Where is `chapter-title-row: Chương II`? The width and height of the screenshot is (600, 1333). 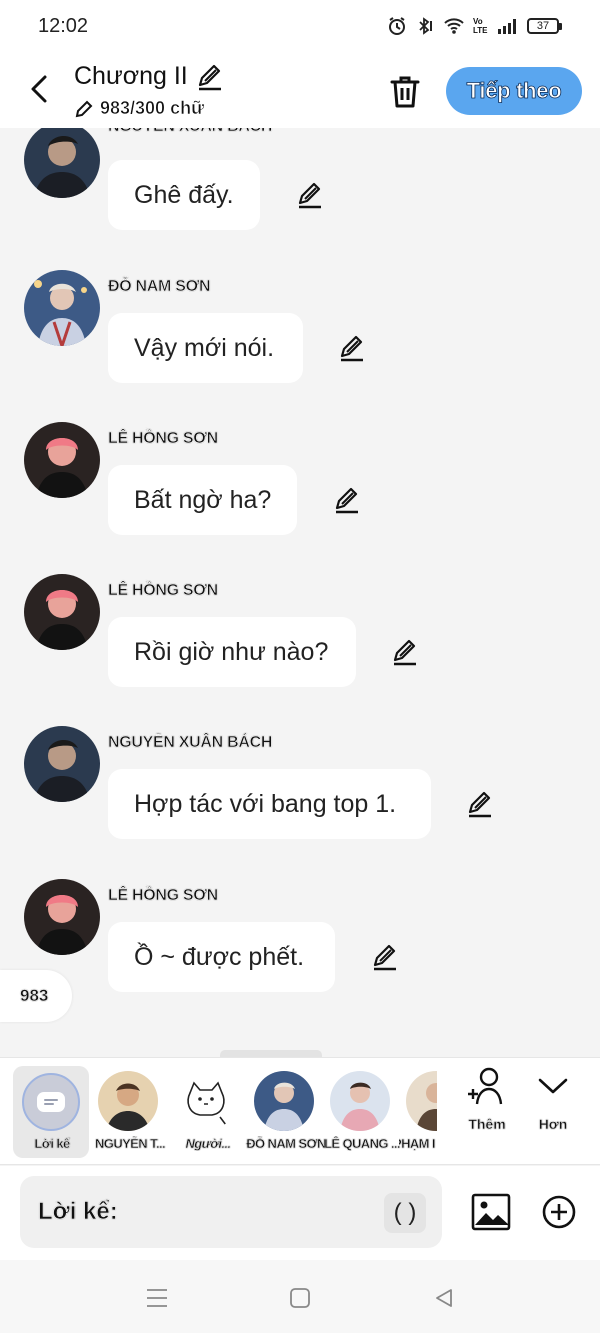 chapter-title-row: Chương II is located at coordinates (149, 76).